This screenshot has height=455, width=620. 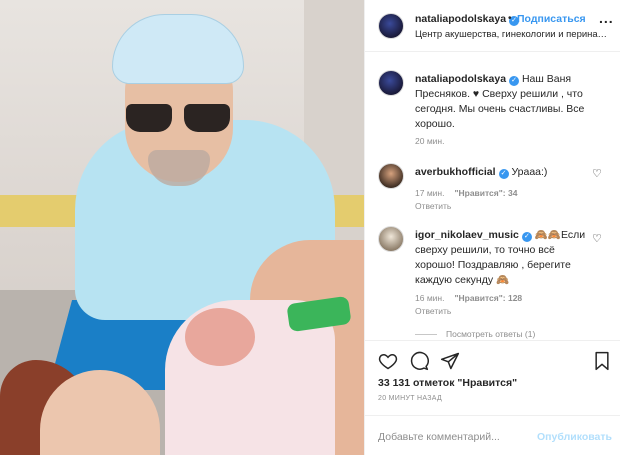 I want to click on comment-time: 17 мин., so click(x=430, y=193).